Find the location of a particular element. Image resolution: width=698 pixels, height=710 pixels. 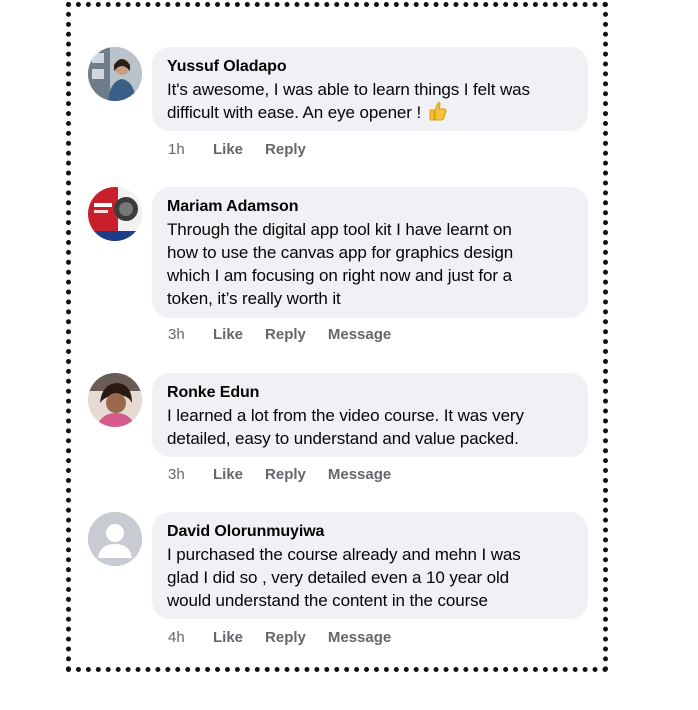

comment-actions: 4h Like Reply Message is located at coordinates (290, 638).